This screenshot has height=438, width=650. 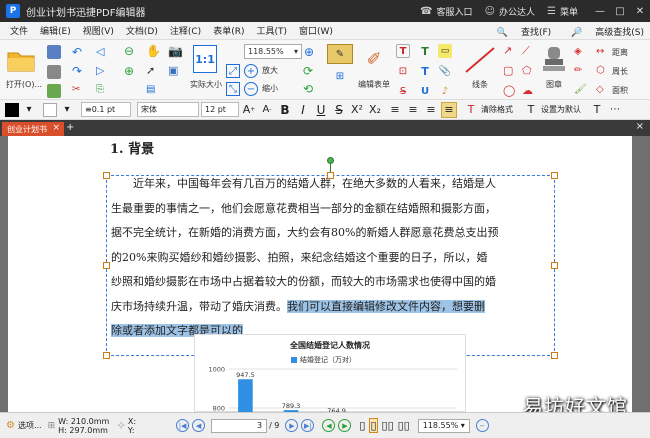 What do you see at coordinates (578, 51) in the screenshot?
I see `eraser-icon: ◈` at bounding box center [578, 51].